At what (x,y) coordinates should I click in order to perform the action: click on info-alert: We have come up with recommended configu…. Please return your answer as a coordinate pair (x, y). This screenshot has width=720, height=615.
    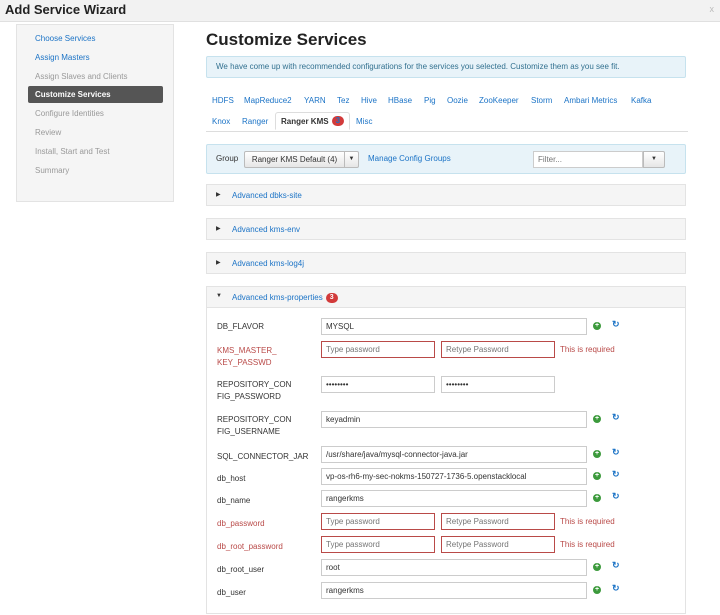
    Looking at the image, I should click on (446, 67).